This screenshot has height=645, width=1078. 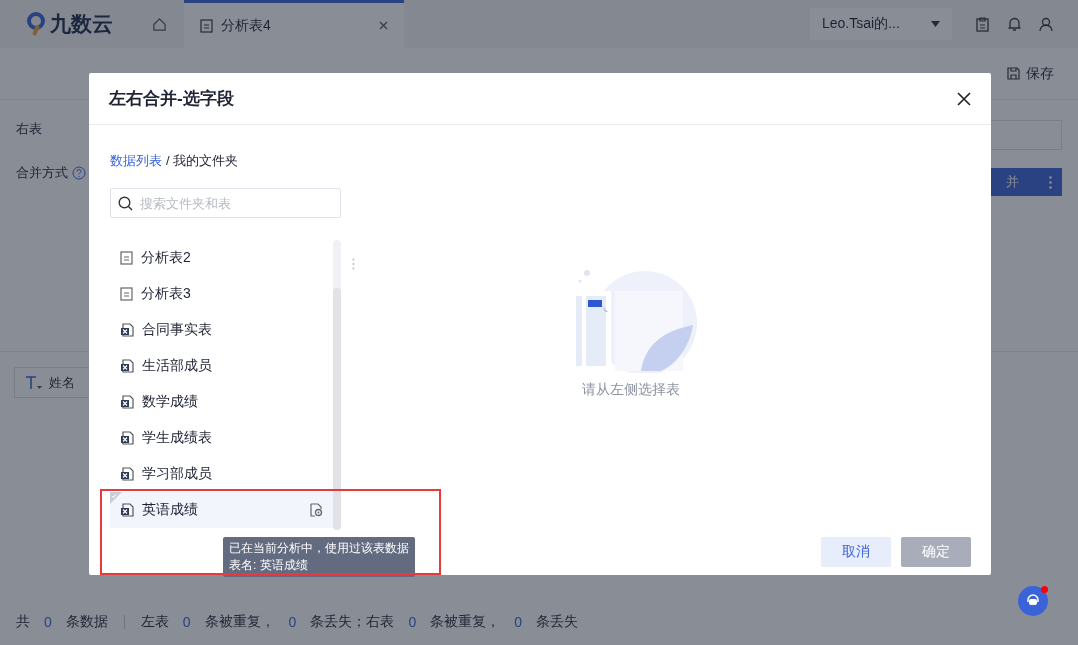 What do you see at coordinates (42, 173) in the screenshot?
I see `field-label: 合并方式` at bounding box center [42, 173].